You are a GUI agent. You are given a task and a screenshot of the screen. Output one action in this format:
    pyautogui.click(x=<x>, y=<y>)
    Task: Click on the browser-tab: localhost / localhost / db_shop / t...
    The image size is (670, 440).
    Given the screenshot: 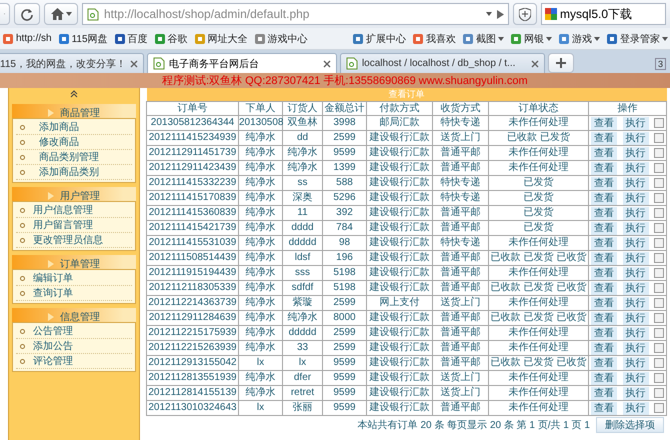 What is the action you would take?
    pyautogui.click(x=442, y=63)
    